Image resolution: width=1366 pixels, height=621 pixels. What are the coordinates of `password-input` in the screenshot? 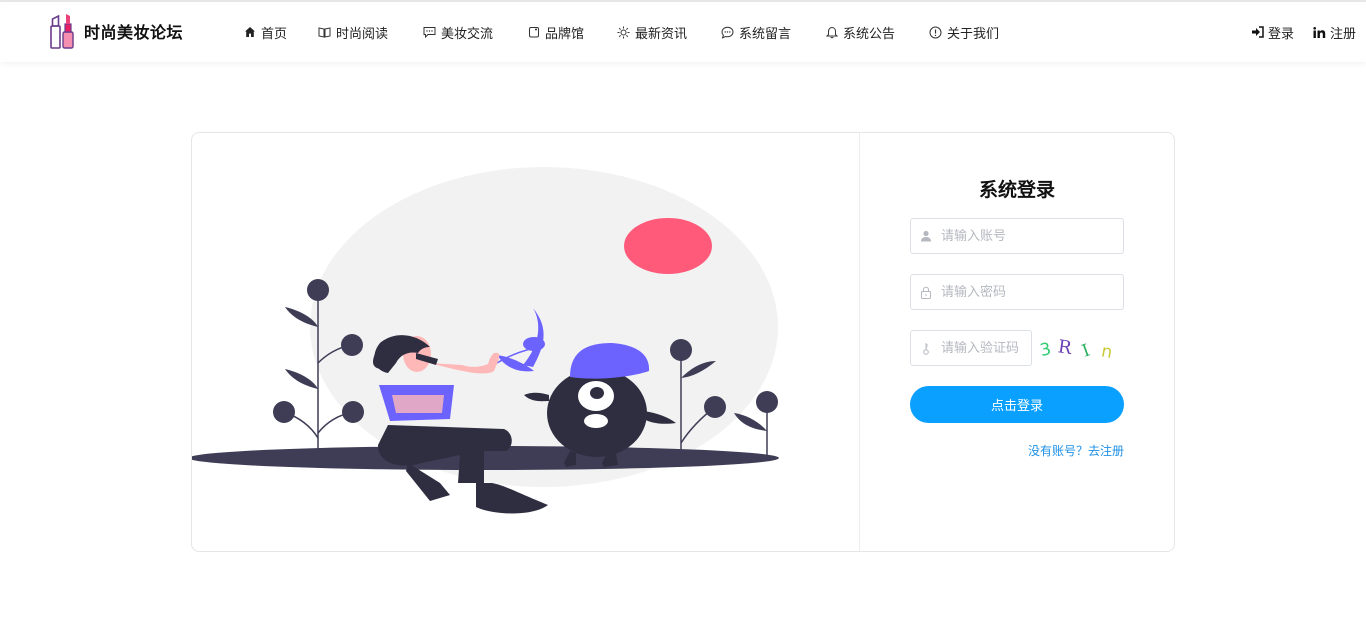 It's located at (1032, 292).